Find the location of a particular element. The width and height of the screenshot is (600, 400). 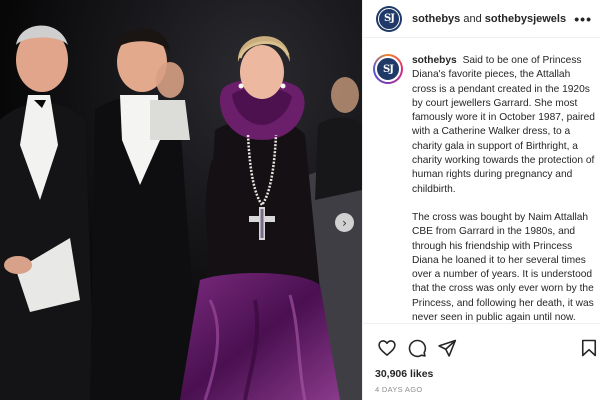

post-header: SJ sothebys and sothebysjewels ••• is located at coordinates (481, 19).